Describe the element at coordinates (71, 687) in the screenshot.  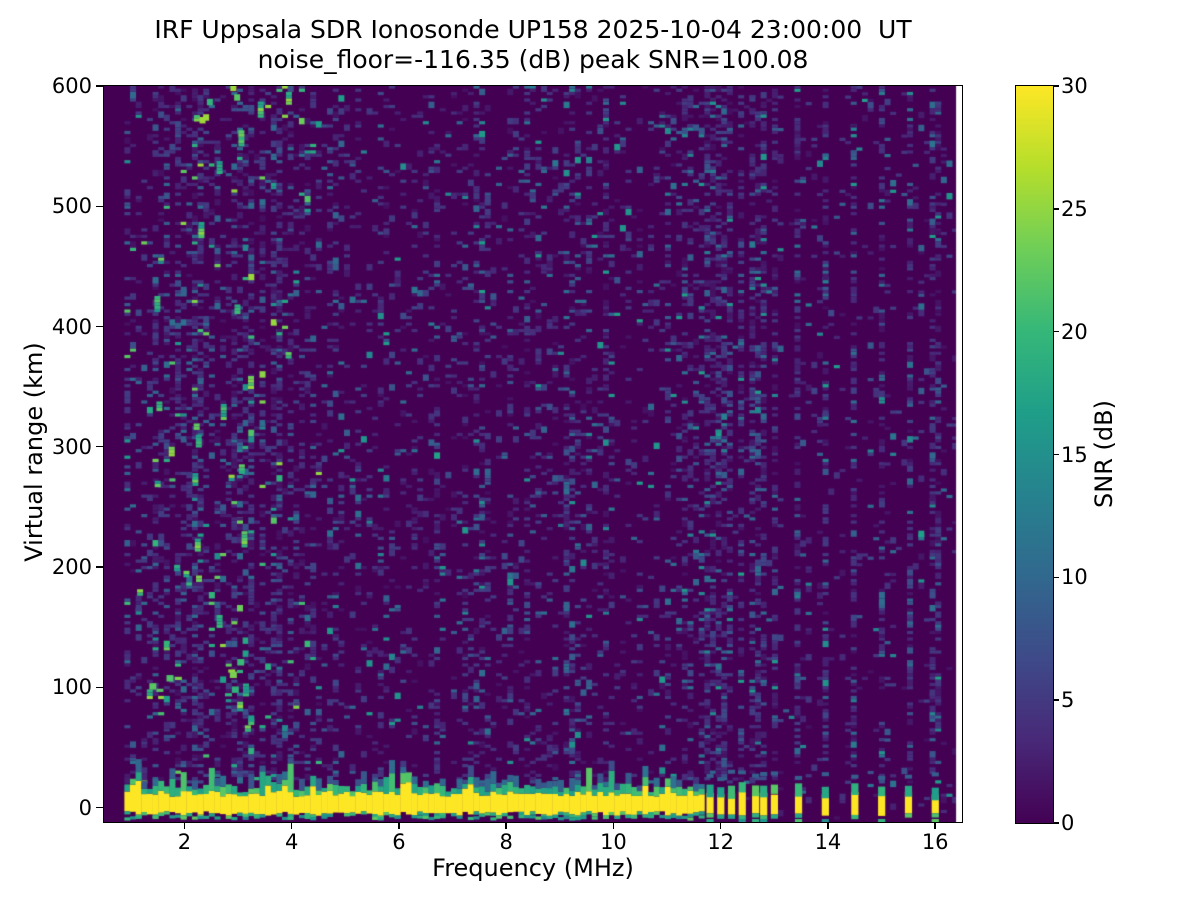
I see `y-tick-label: 100` at that location.